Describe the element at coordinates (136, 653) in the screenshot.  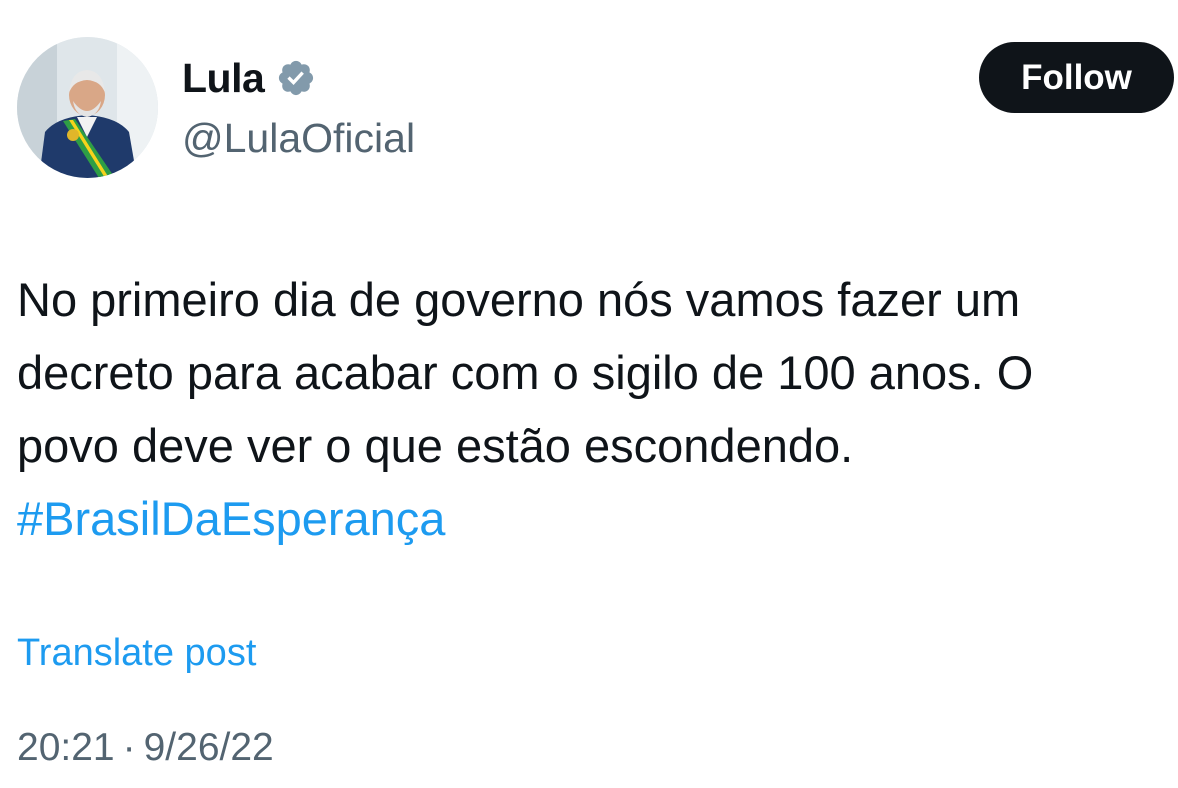
I see `translate-post-link: Translate post` at that location.